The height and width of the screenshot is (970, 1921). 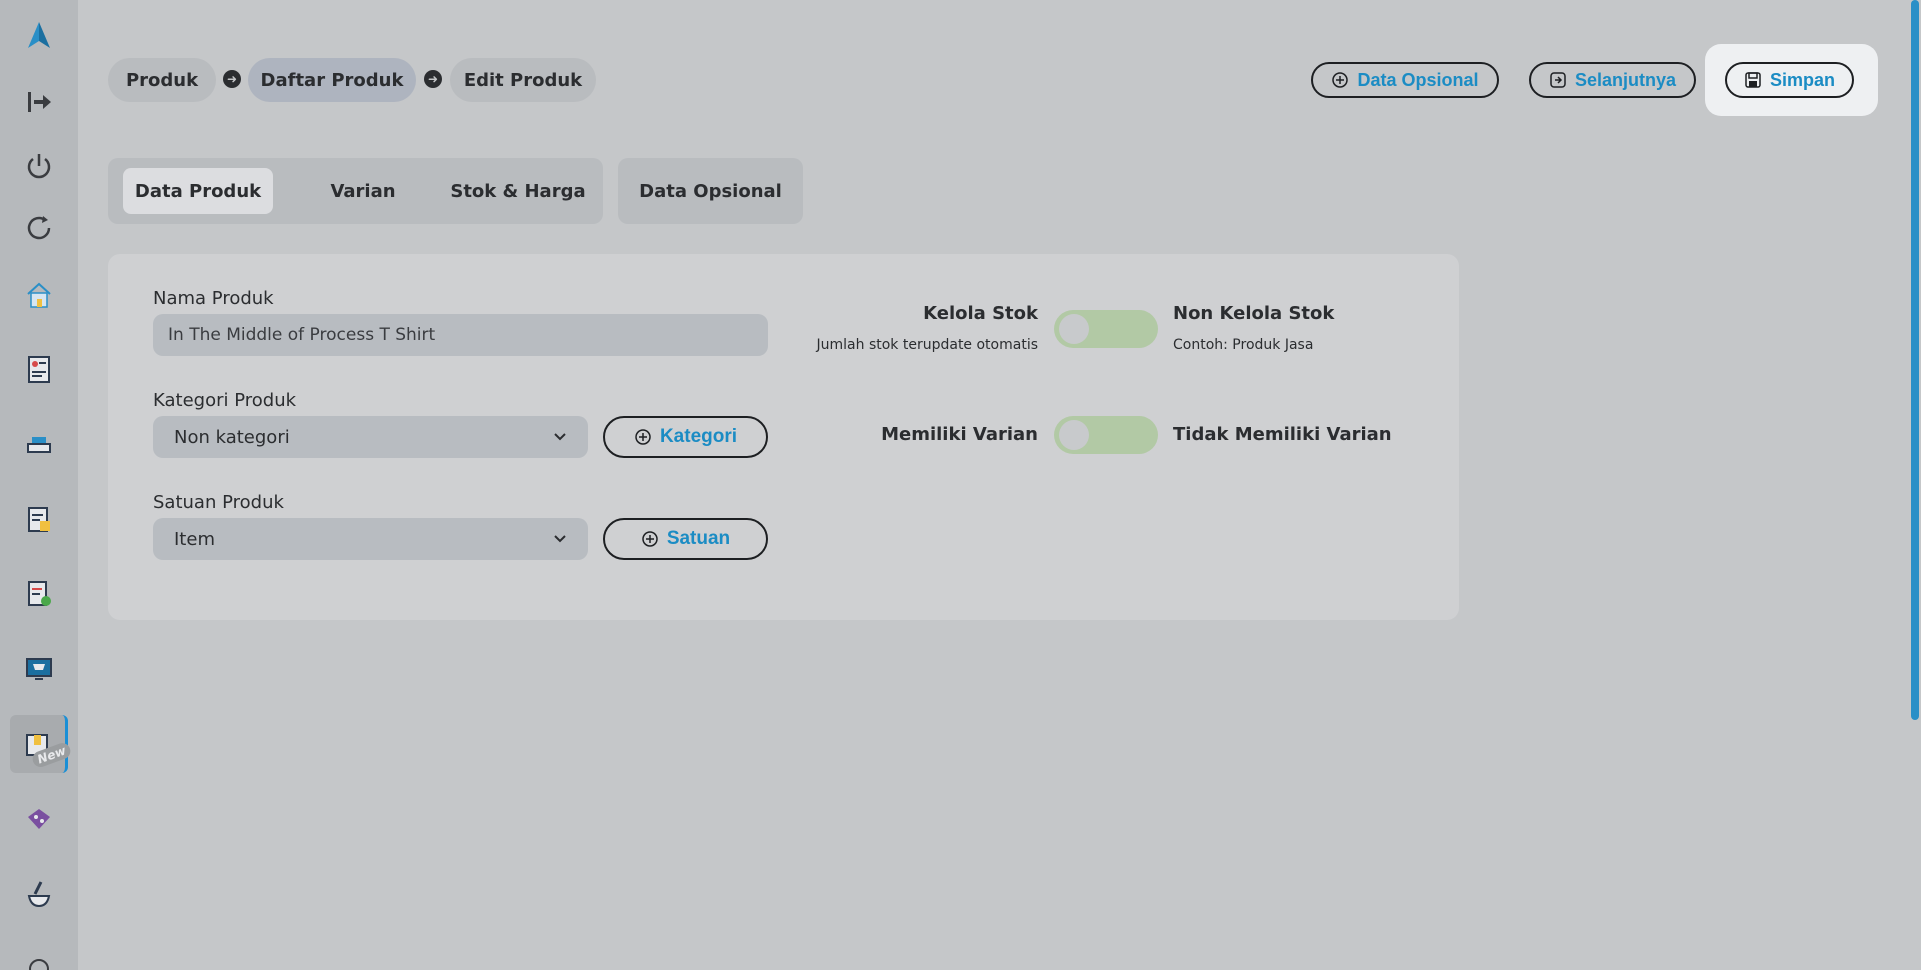 What do you see at coordinates (1915, 360) in the screenshot?
I see `vertical-scrollbar` at bounding box center [1915, 360].